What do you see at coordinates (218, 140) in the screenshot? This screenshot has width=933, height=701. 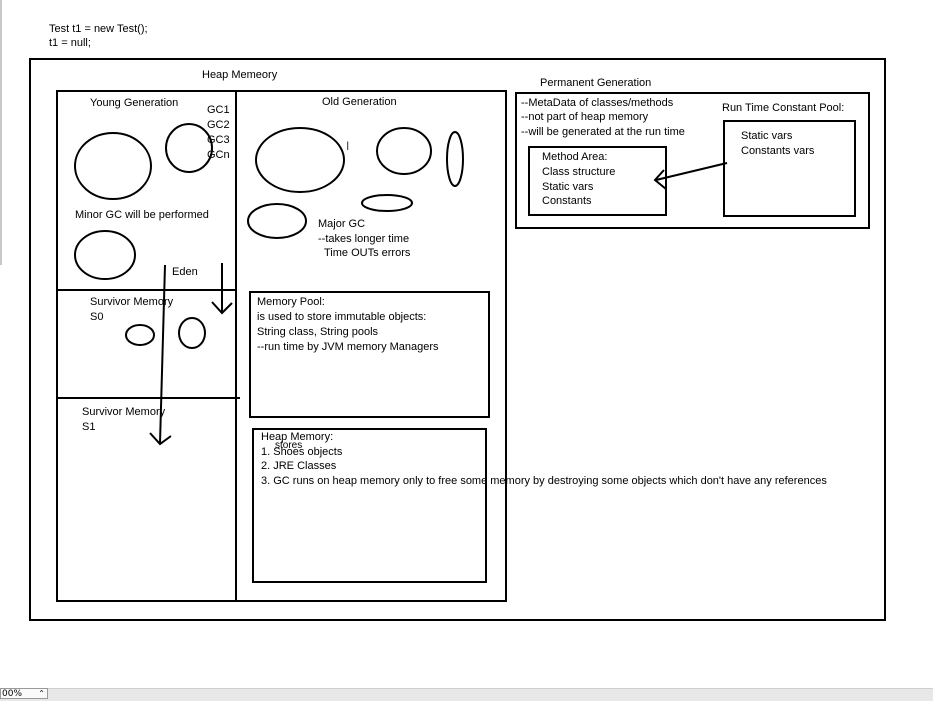 I see `gc-label: GC3` at bounding box center [218, 140].